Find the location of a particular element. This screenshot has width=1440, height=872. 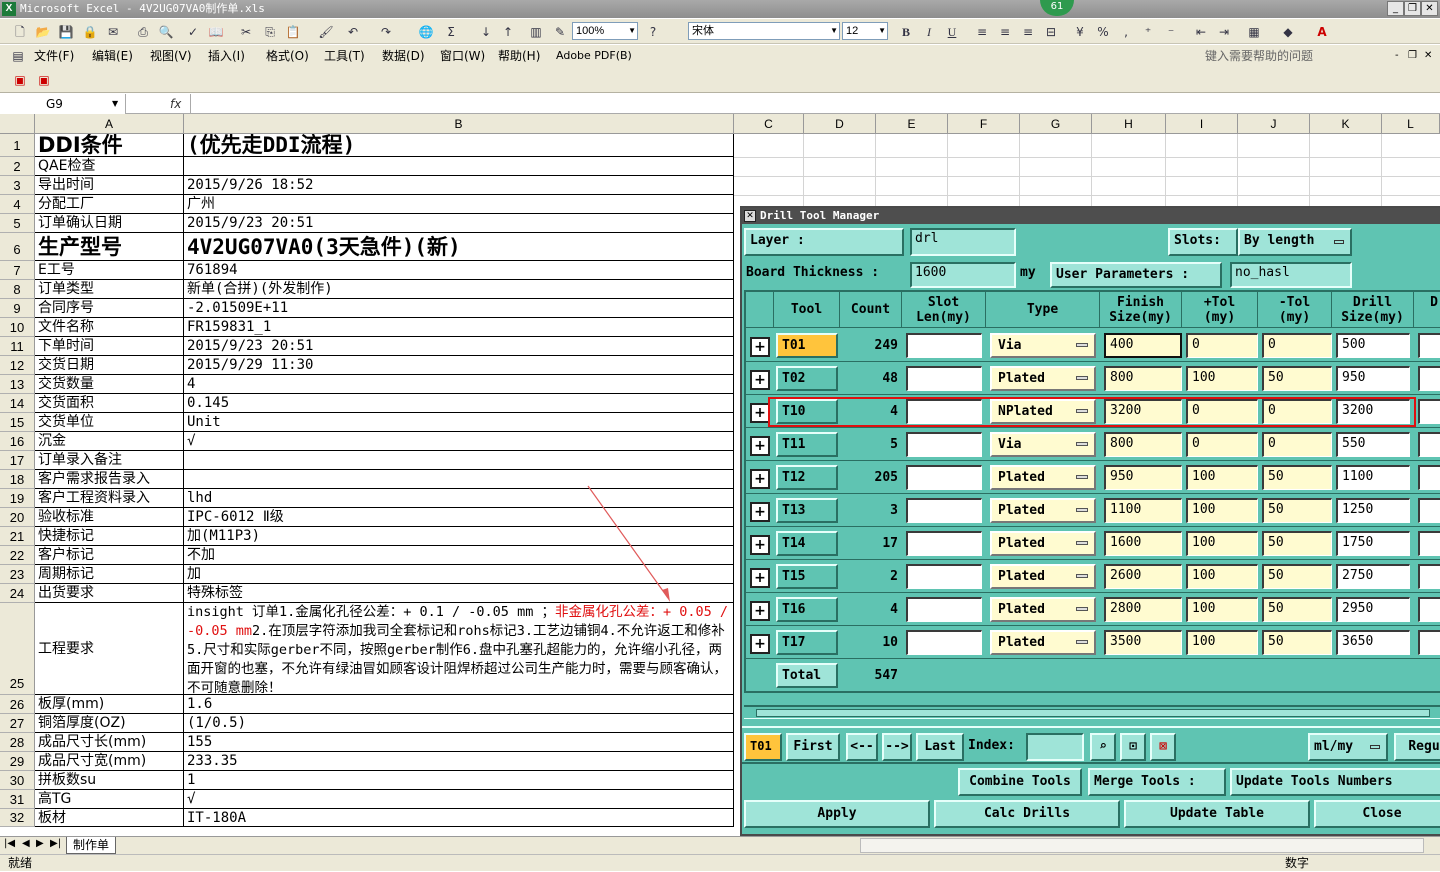

row-header: 8 is located at coordinates (17, 289).